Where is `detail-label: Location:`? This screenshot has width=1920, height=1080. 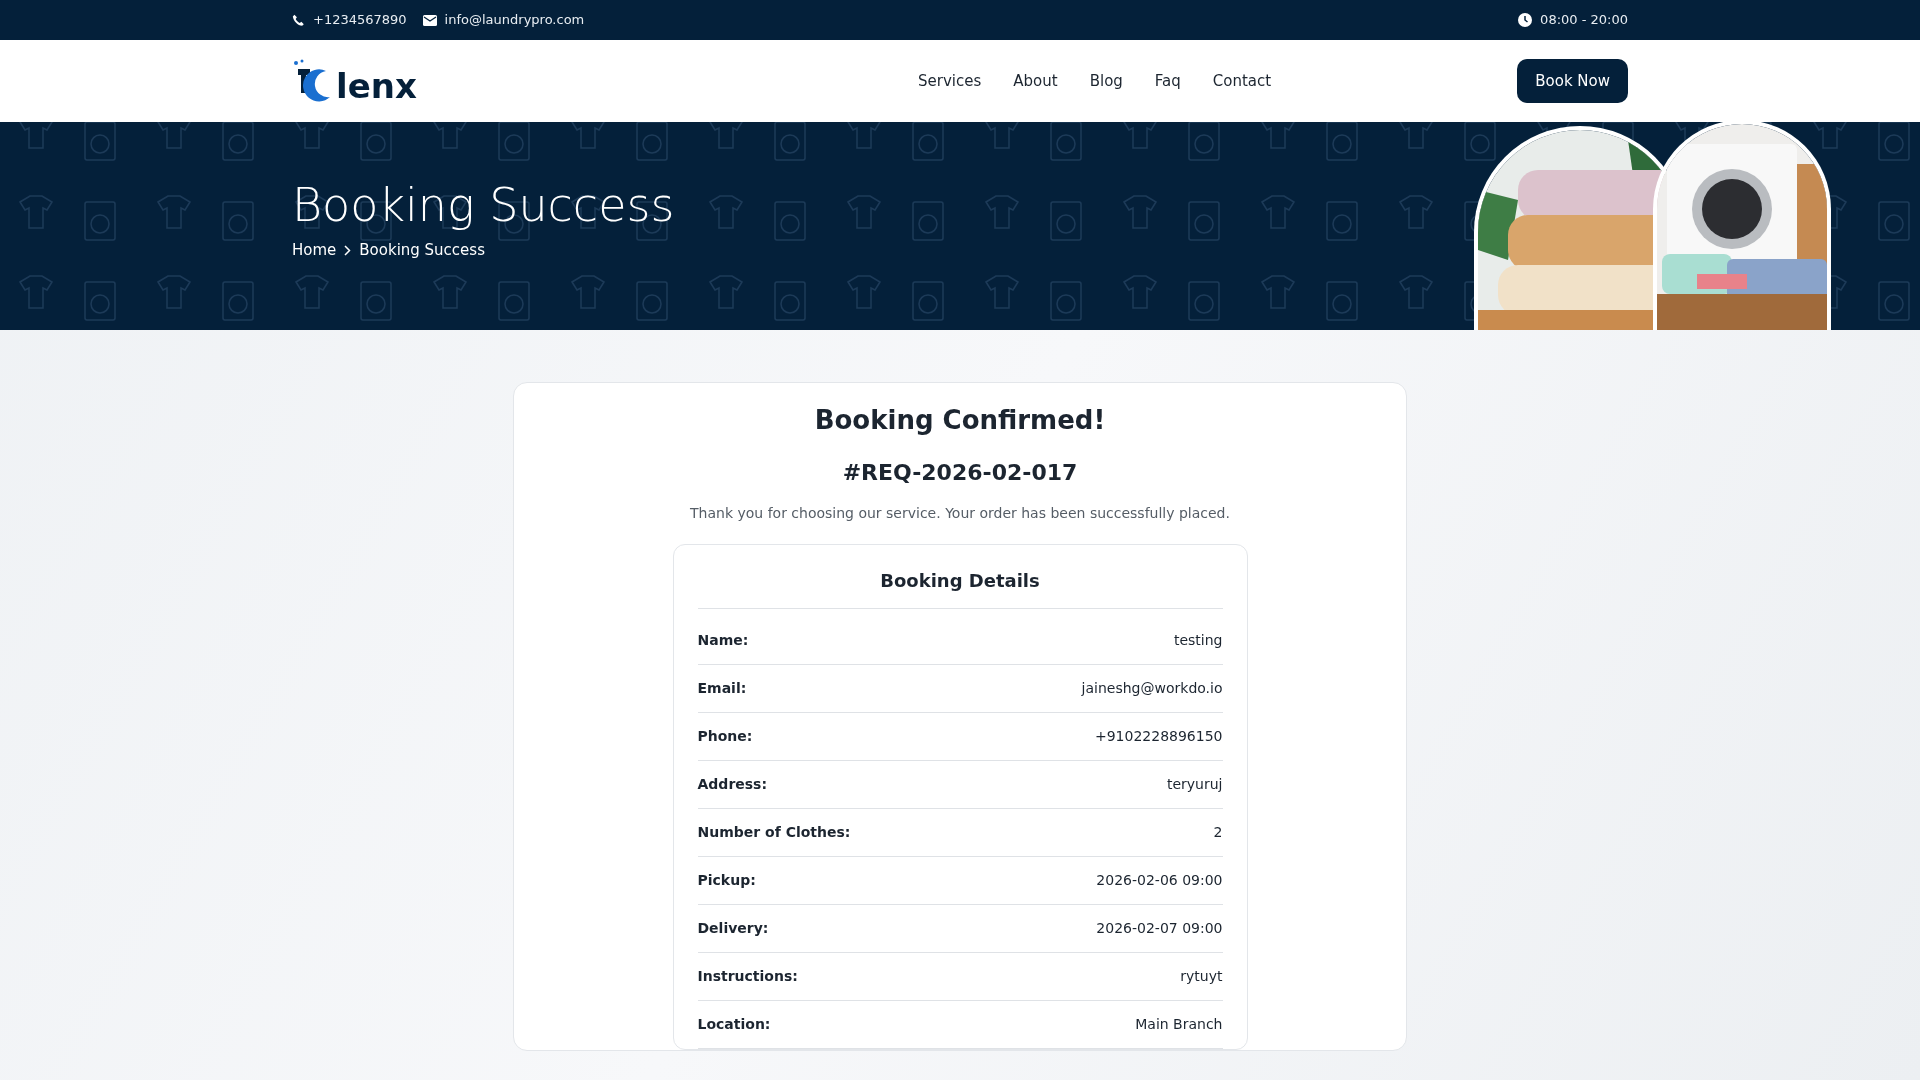 detail-label: Location: is located at coordinates (734, 1025).